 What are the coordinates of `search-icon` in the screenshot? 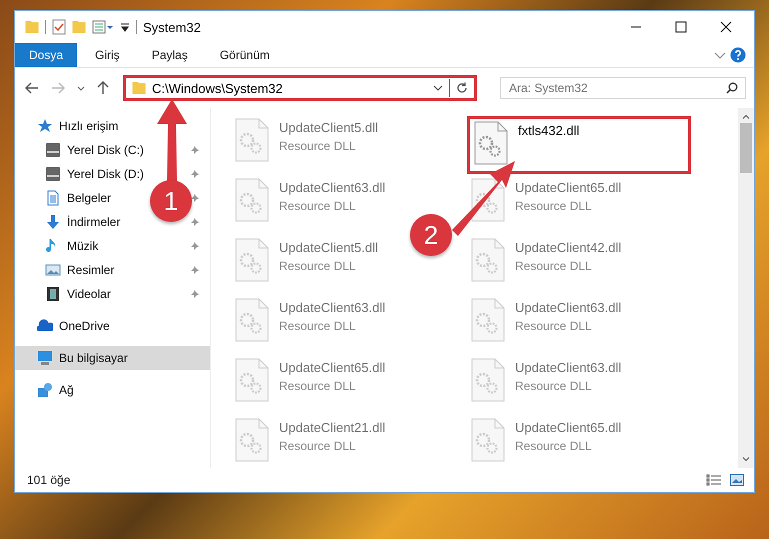 It's located at (732, 88).